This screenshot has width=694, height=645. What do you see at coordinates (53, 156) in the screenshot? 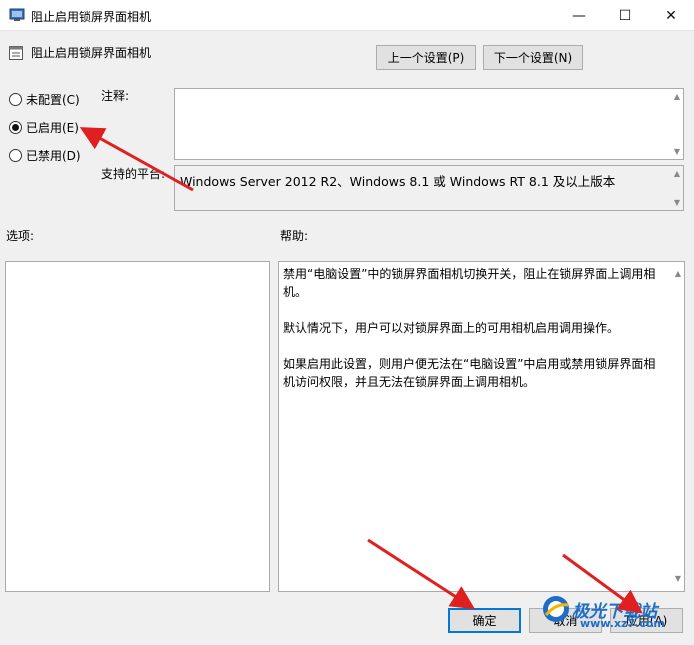
I see `radio-label: 已禁用(D)` at bounding box center [53, 156].